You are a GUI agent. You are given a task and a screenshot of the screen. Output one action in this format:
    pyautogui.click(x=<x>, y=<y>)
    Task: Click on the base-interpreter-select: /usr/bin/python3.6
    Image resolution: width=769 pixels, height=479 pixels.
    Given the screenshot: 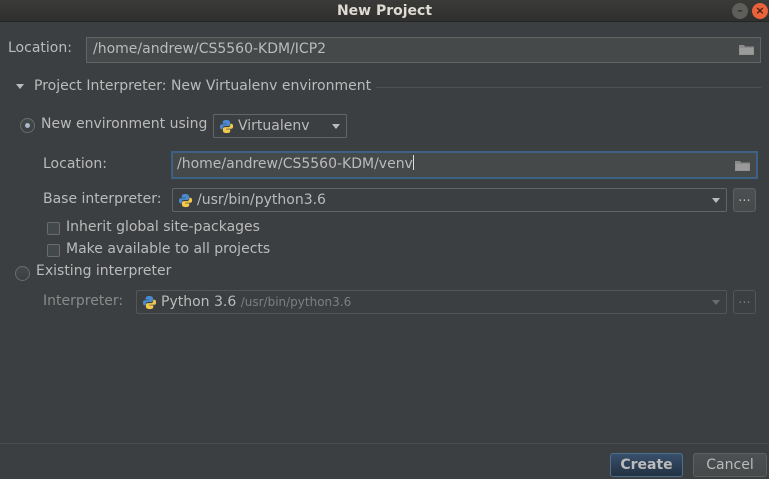 What is the action you would take?
    pyautogui.click(x=449, y=200)
    